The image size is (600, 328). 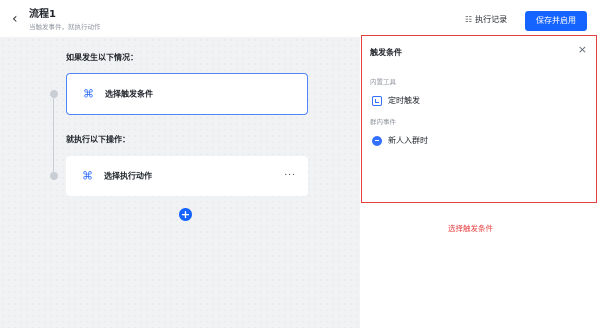 I want to click on page-subtitle: 当触发事件，就执行动作, so click(x=65, y=27).